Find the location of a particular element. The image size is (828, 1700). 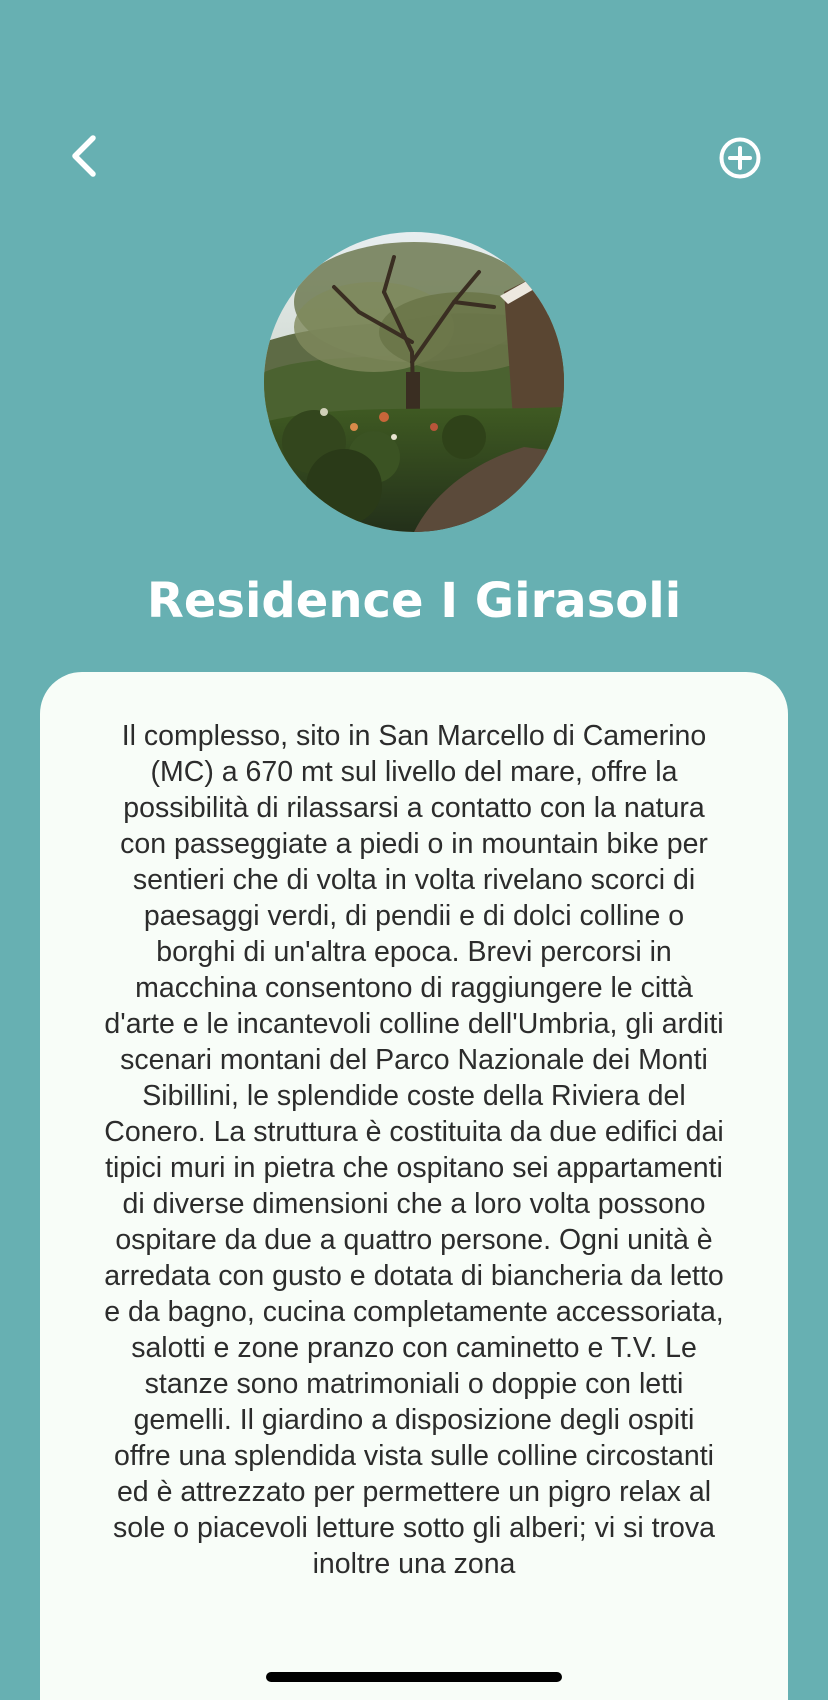

chevron-left-icon is located at coordinates (84, 158).